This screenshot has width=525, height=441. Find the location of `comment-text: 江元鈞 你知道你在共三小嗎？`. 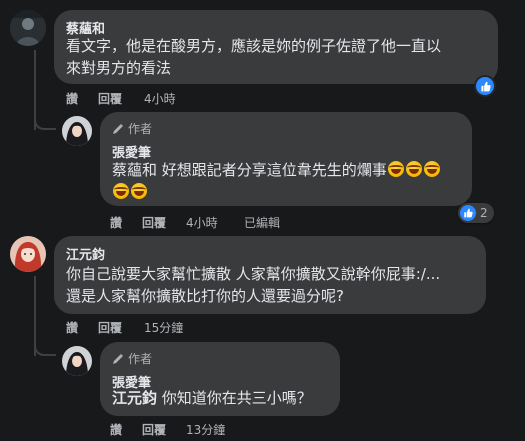

comment-text: 江元鈞 你知道你在共三小嗎？ is located at coordinates (212, 398).